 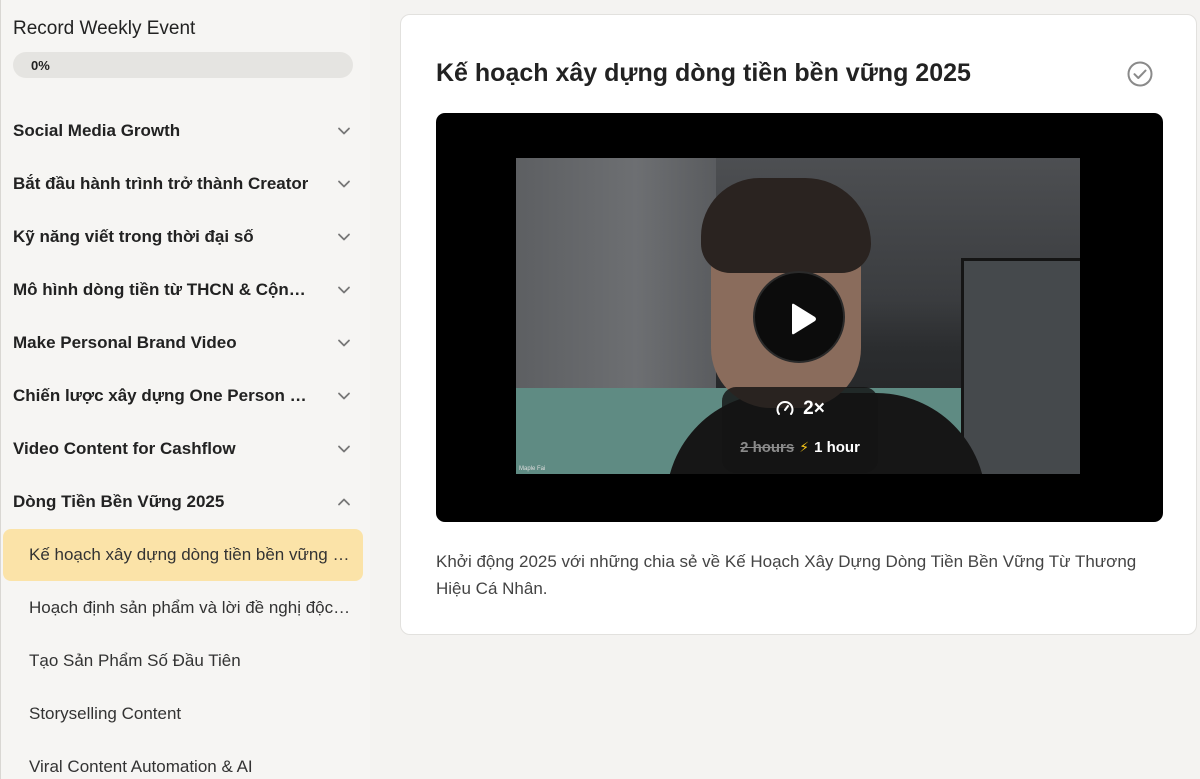 What do you see at coordinates (814, 408) in the screenshot?
I see `speed-label: 2×` at bounding box center [814, 408].